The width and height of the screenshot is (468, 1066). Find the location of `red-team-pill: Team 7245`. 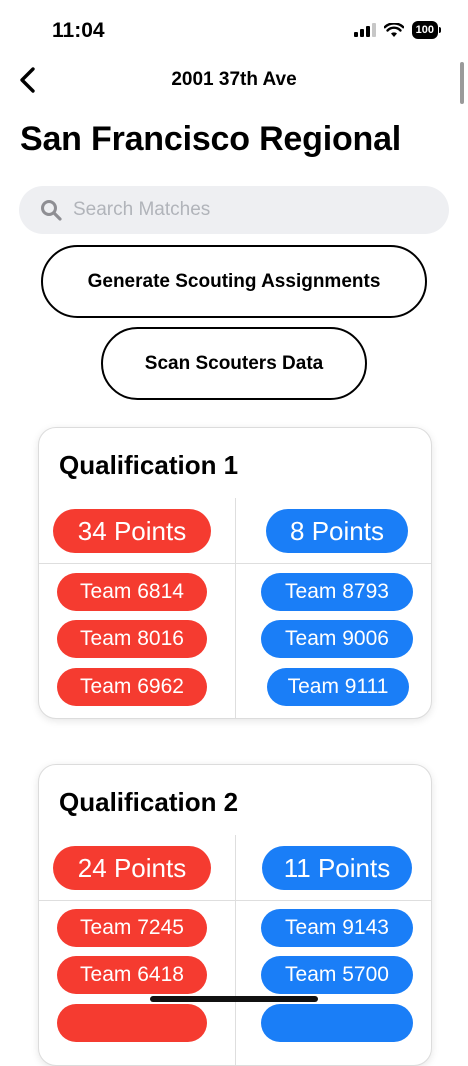

red-team-pill: Team 7245 is located at coordinates (132, 928).